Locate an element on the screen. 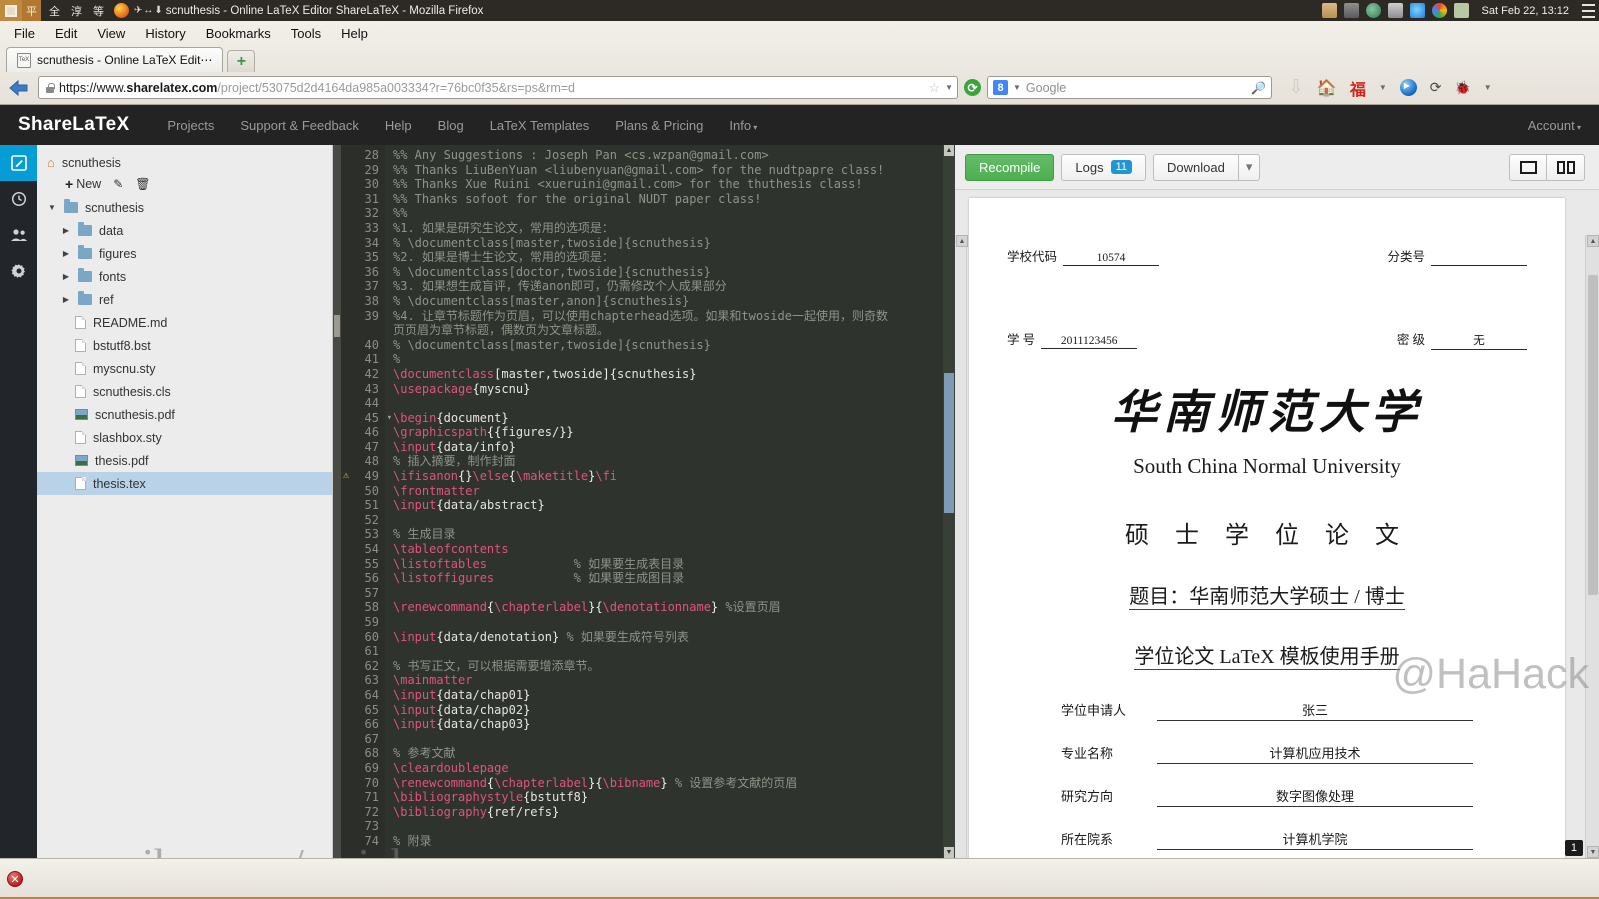 This screenshot has width=1599, height=899. code-line: % 插入摘要，制作封面 is located at coordinates (664, 461).